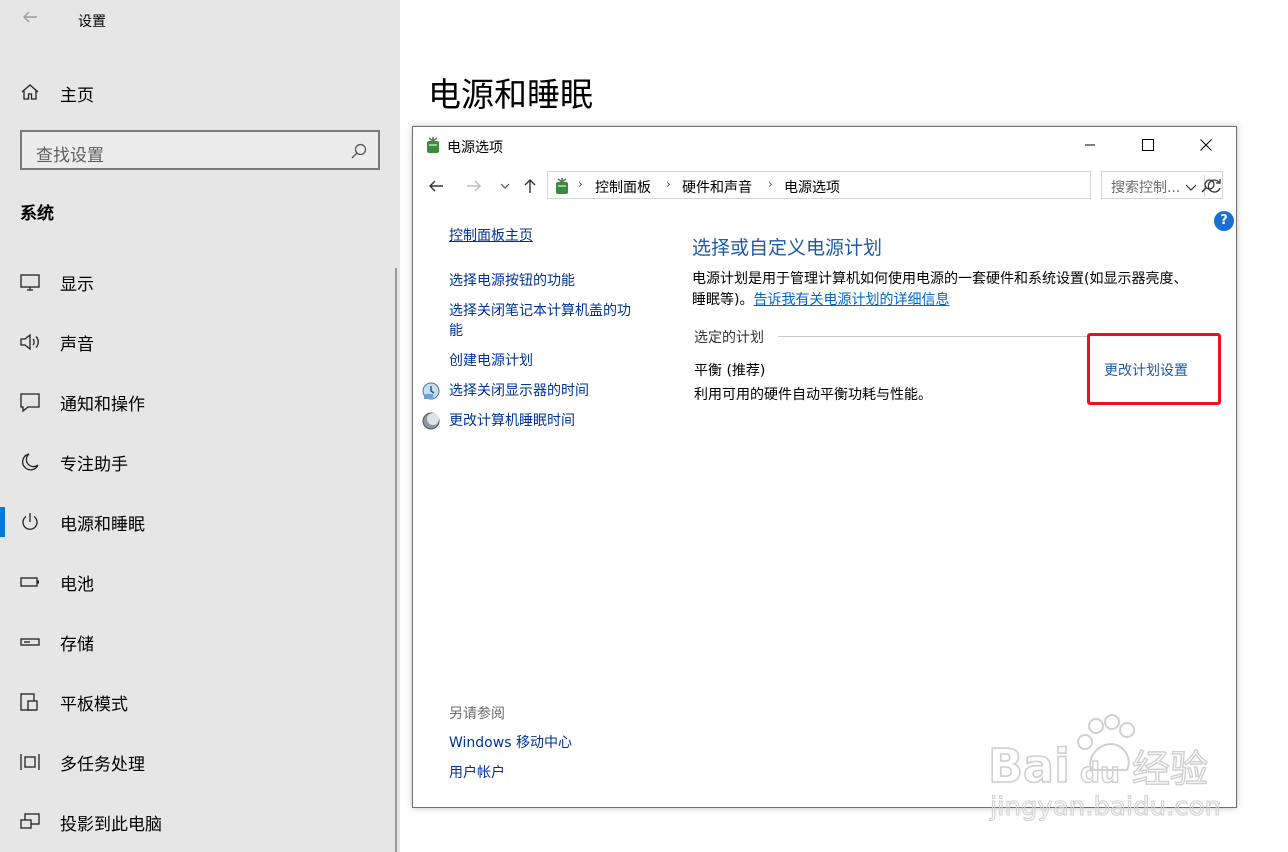  What do you see at coordinates (77, 345) in the screenshot?
I see `sidebar-item-label: 声音` at bounding box center [77, 345].